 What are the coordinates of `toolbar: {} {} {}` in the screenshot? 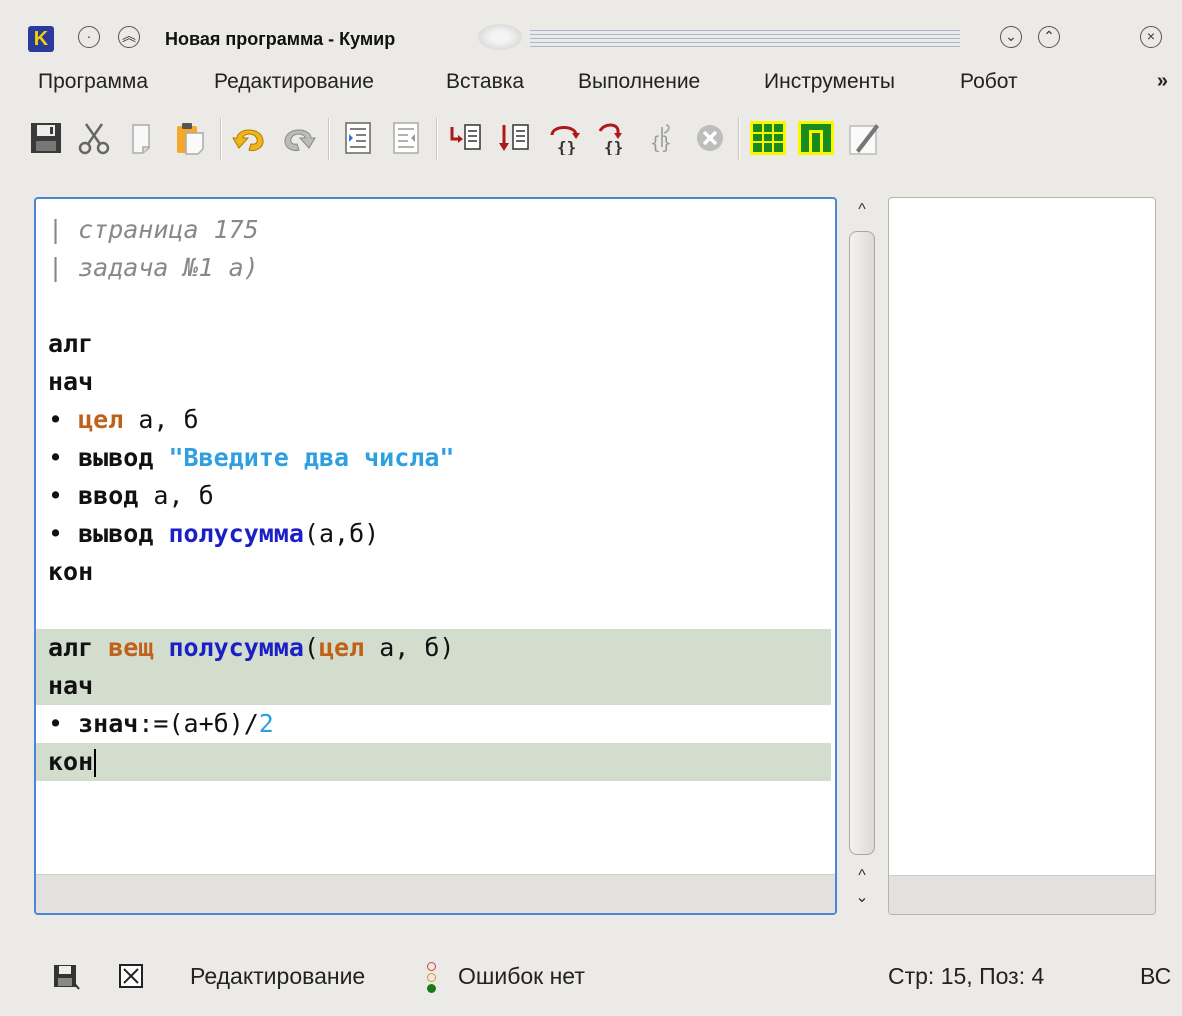 It's located at (597, 139).